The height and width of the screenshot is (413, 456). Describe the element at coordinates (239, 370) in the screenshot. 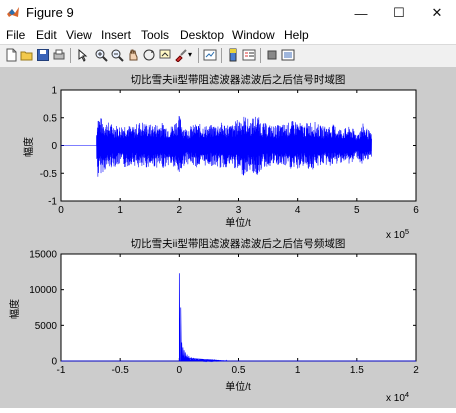

I see `x-tick-label: 0.5` at that location.